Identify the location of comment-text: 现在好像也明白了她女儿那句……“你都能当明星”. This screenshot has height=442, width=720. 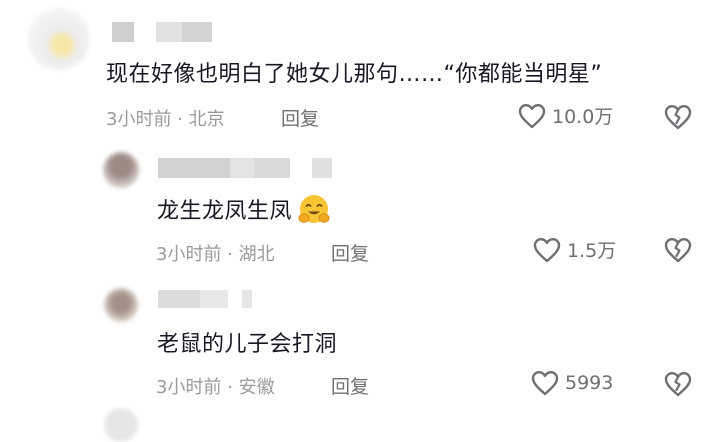
(354, 74).